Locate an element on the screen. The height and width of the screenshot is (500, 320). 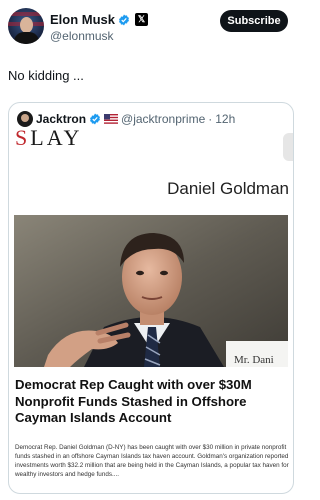
author-handle: @elonmusk is located at coordinates (82, 36).